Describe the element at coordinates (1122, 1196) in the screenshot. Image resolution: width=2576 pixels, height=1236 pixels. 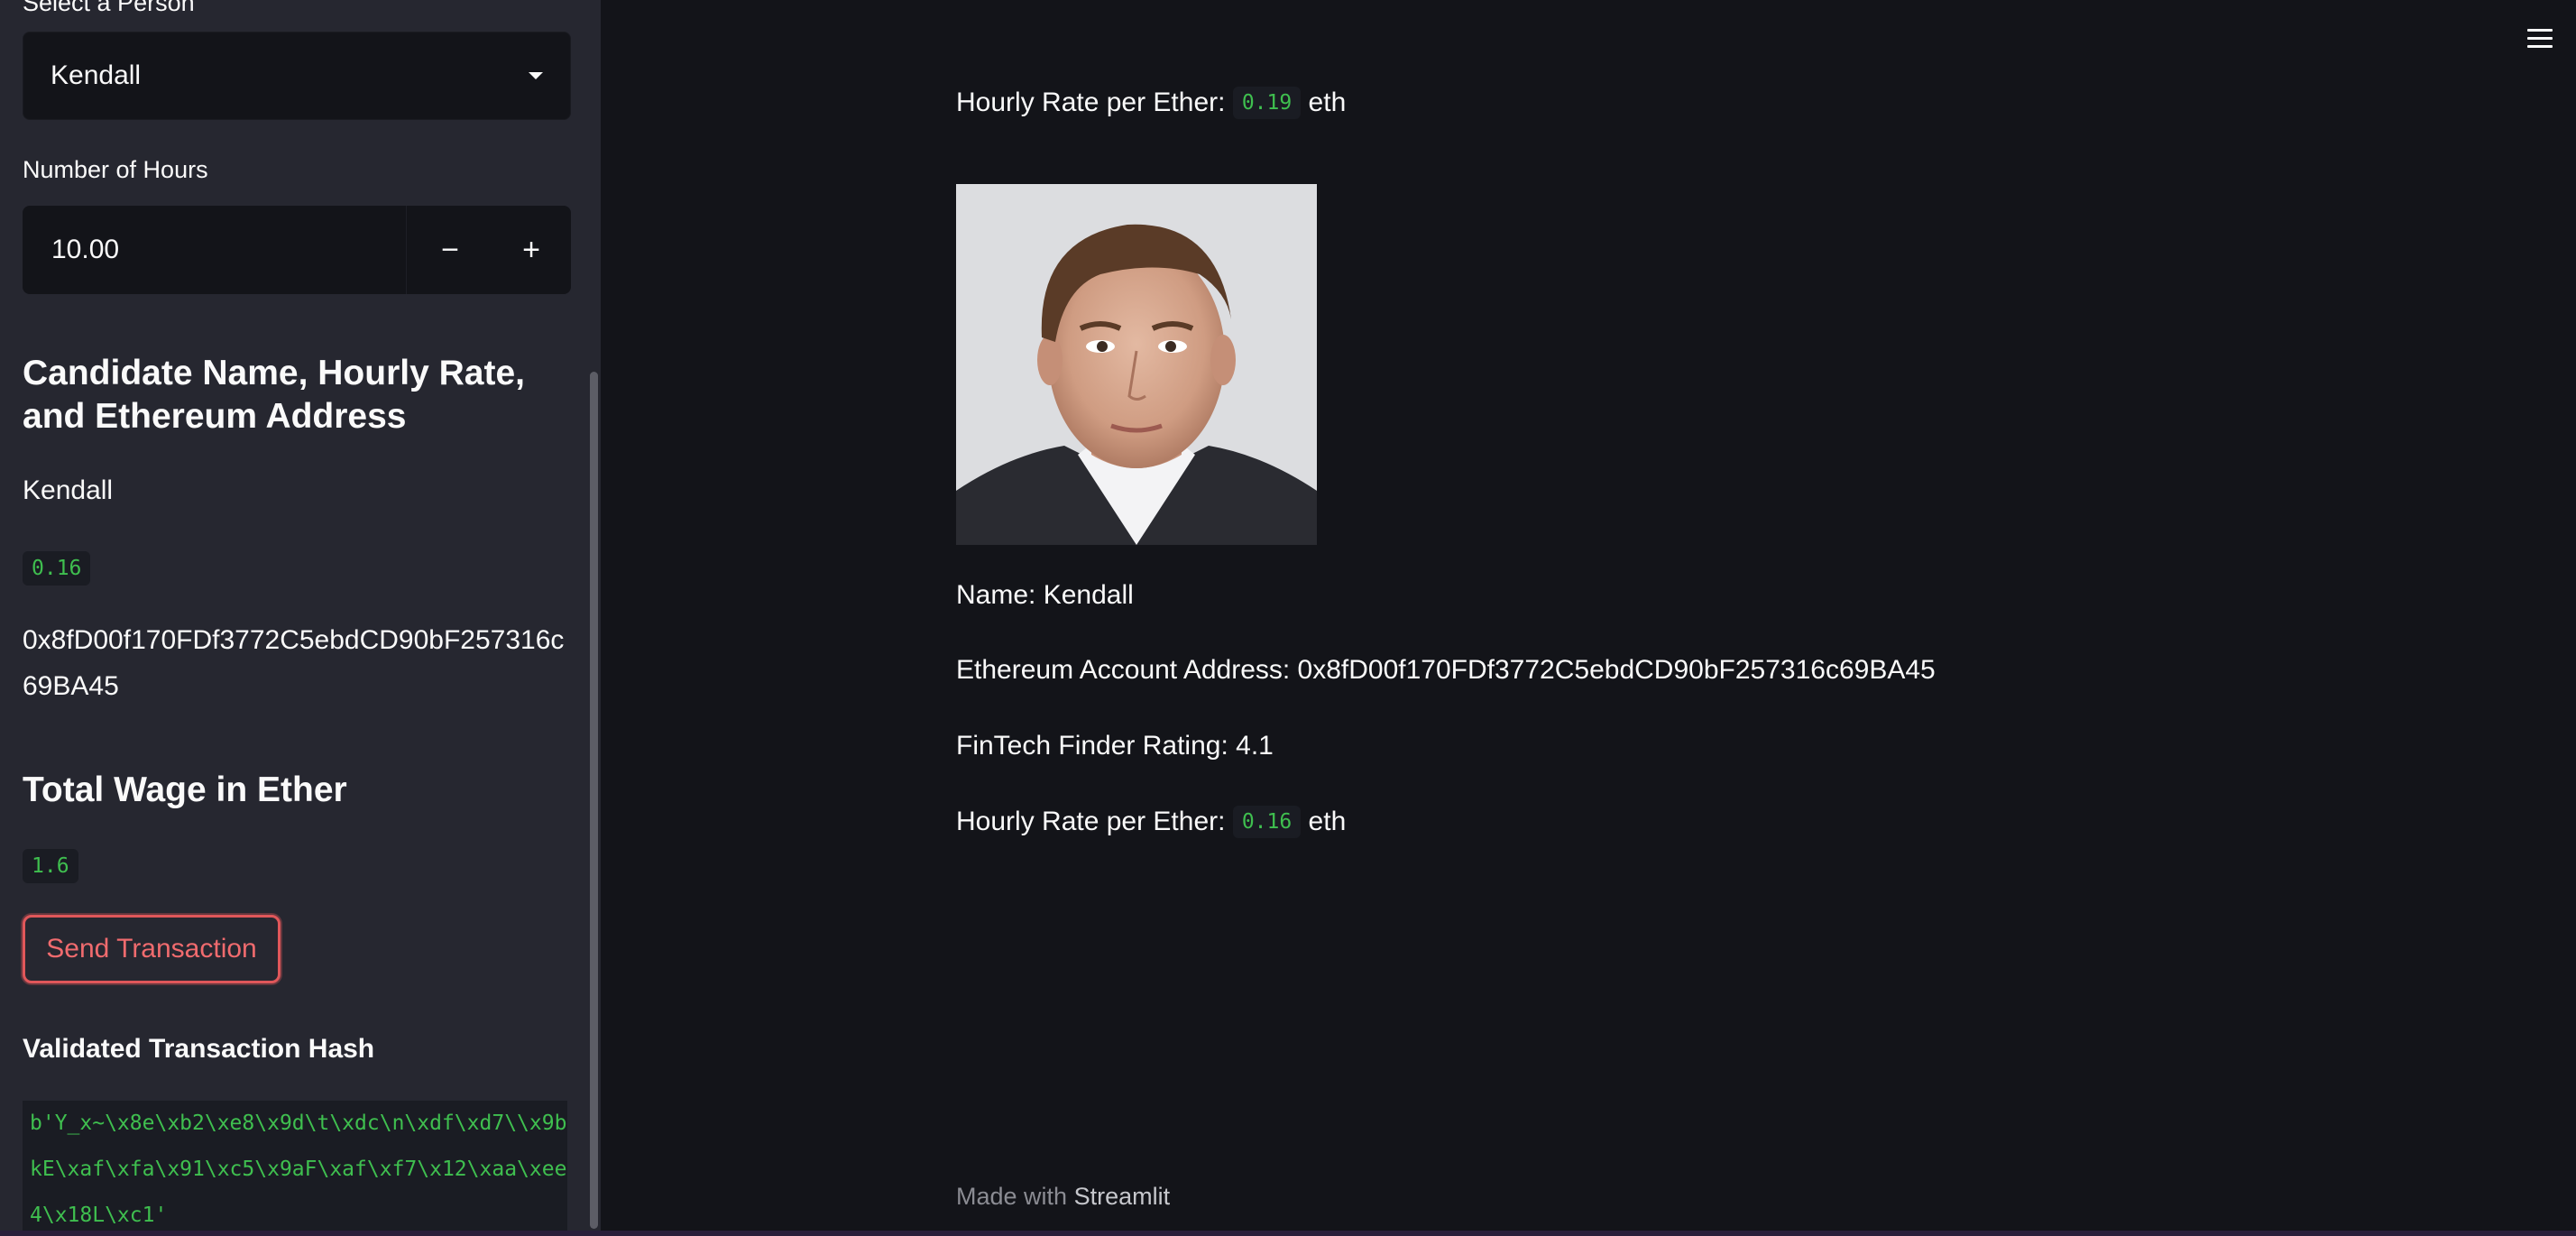
I see `streamlit-link: Streamlit` at that location.